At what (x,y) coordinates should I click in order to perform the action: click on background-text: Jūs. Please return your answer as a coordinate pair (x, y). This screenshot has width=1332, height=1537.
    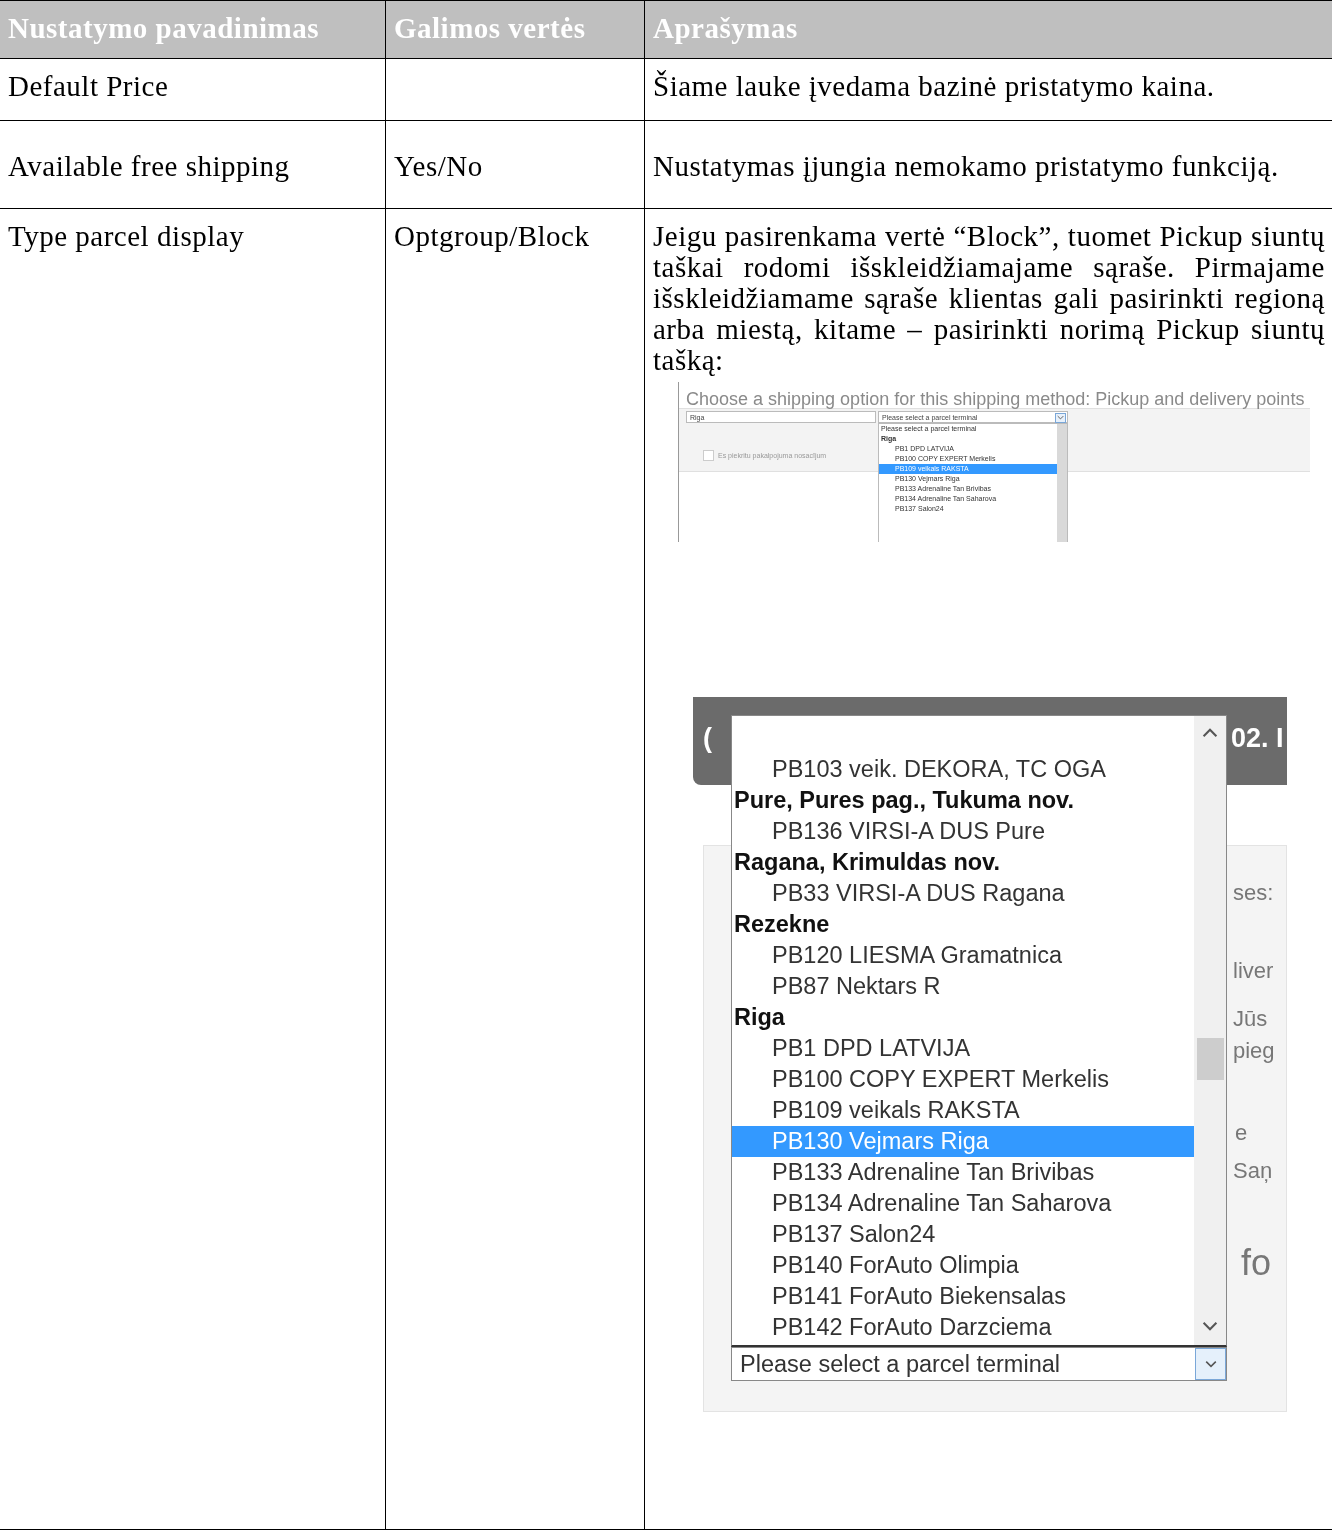
    Looking at the image, I should click on (1250, 1019).